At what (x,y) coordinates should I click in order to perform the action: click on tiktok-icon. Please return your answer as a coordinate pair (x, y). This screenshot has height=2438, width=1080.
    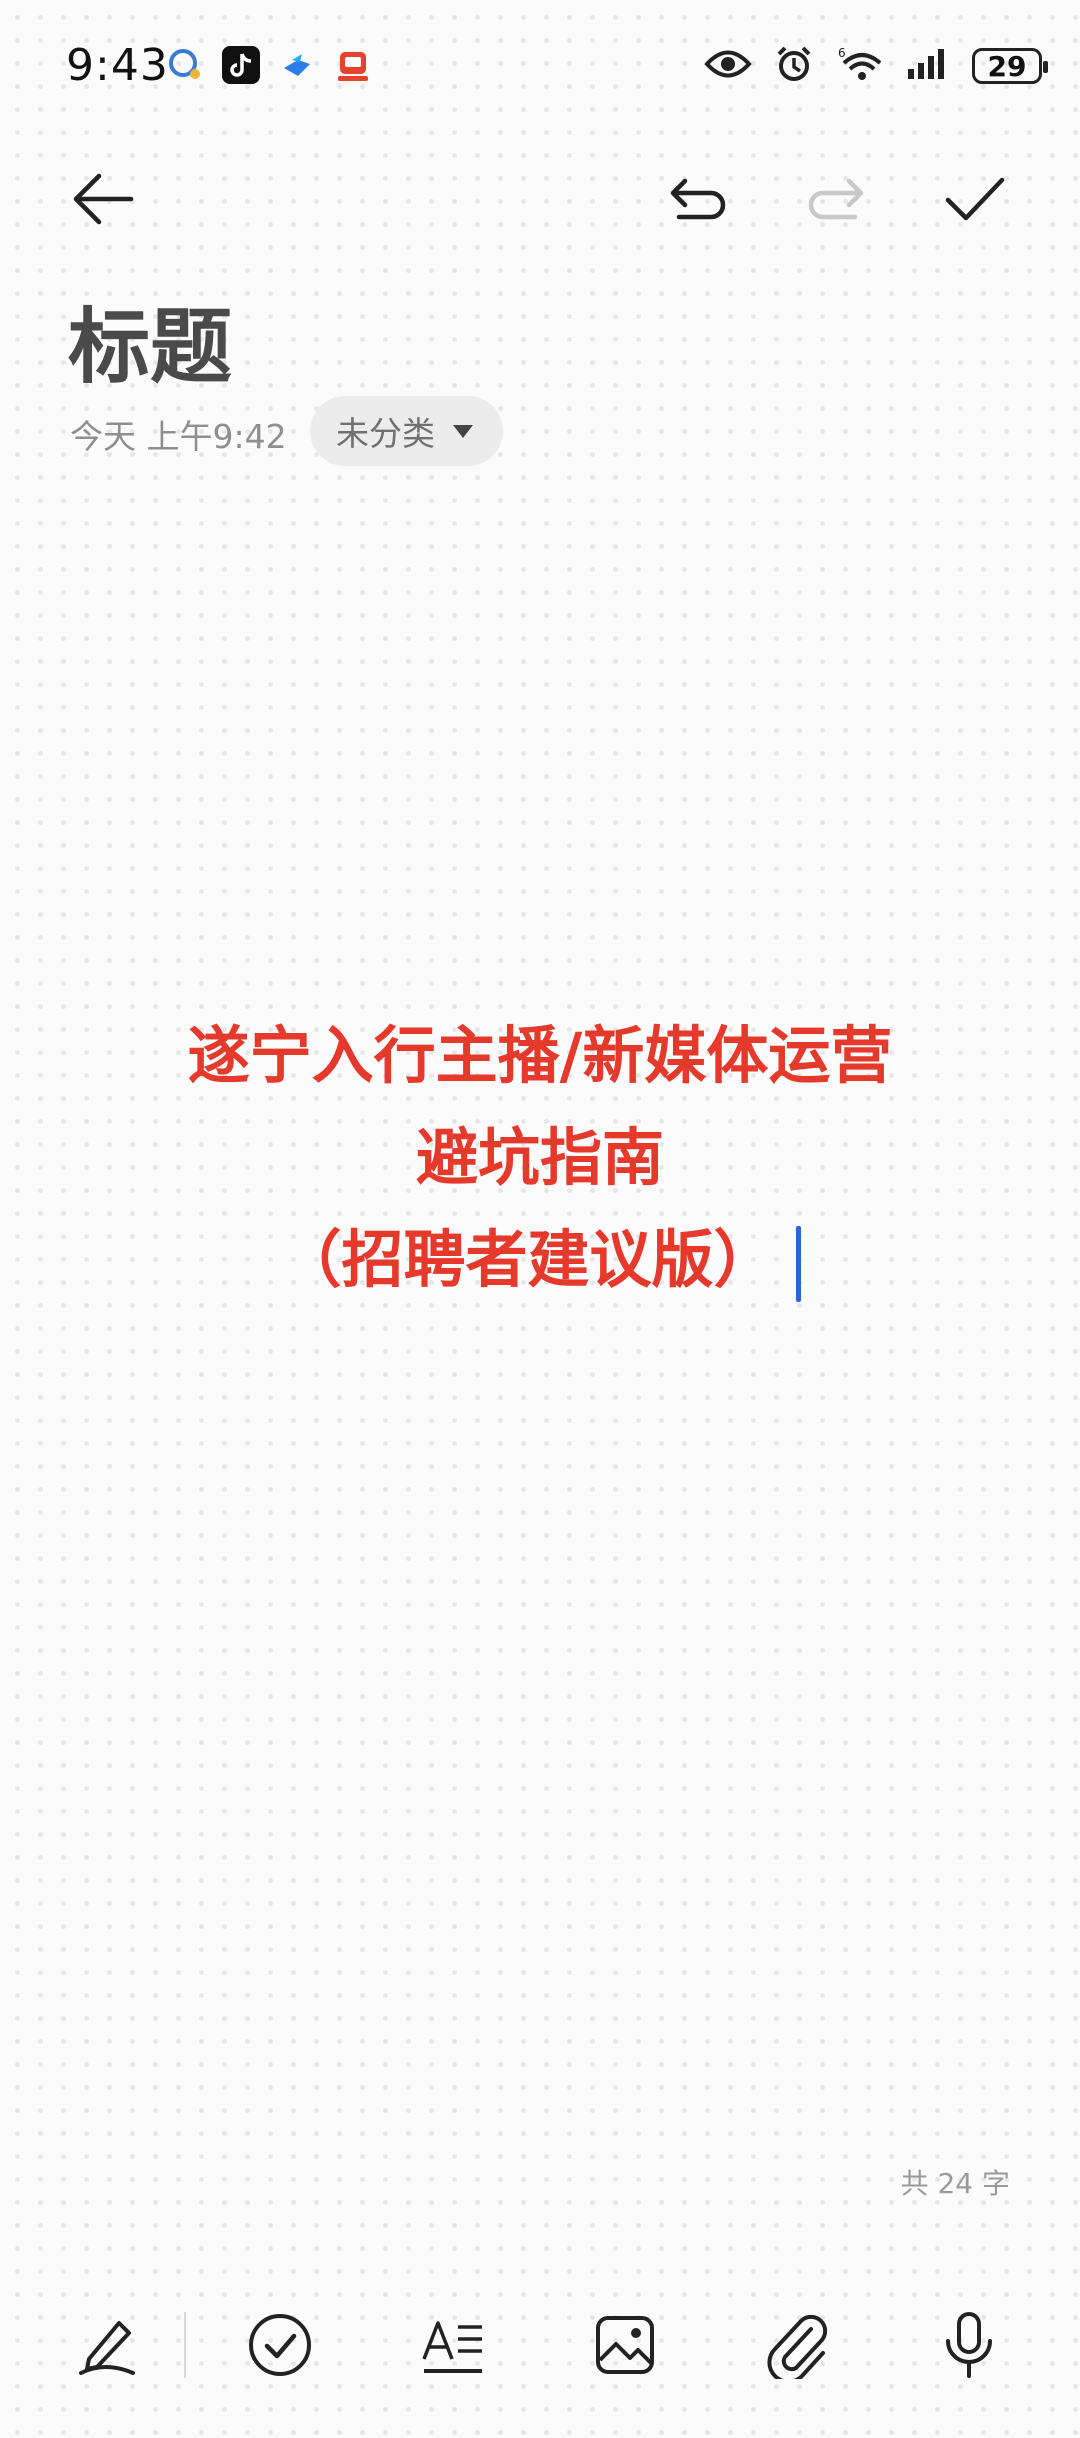
    Looking at the image, I should click on (241, 65).